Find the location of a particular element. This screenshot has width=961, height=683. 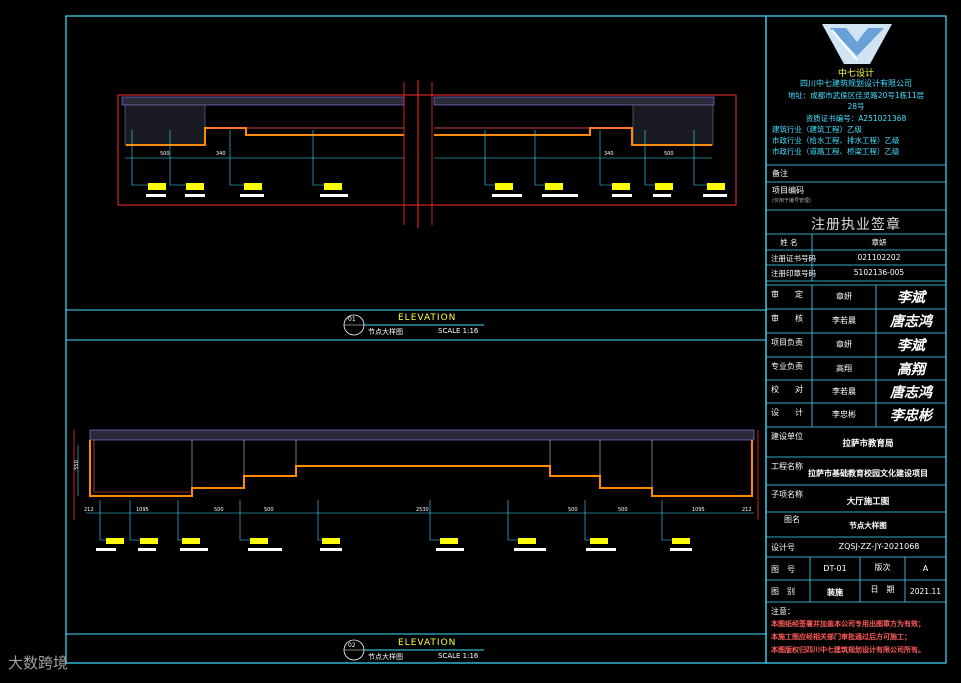

elevation-02-subtitle: 节点大样图 is located at coordinates (385, 657).